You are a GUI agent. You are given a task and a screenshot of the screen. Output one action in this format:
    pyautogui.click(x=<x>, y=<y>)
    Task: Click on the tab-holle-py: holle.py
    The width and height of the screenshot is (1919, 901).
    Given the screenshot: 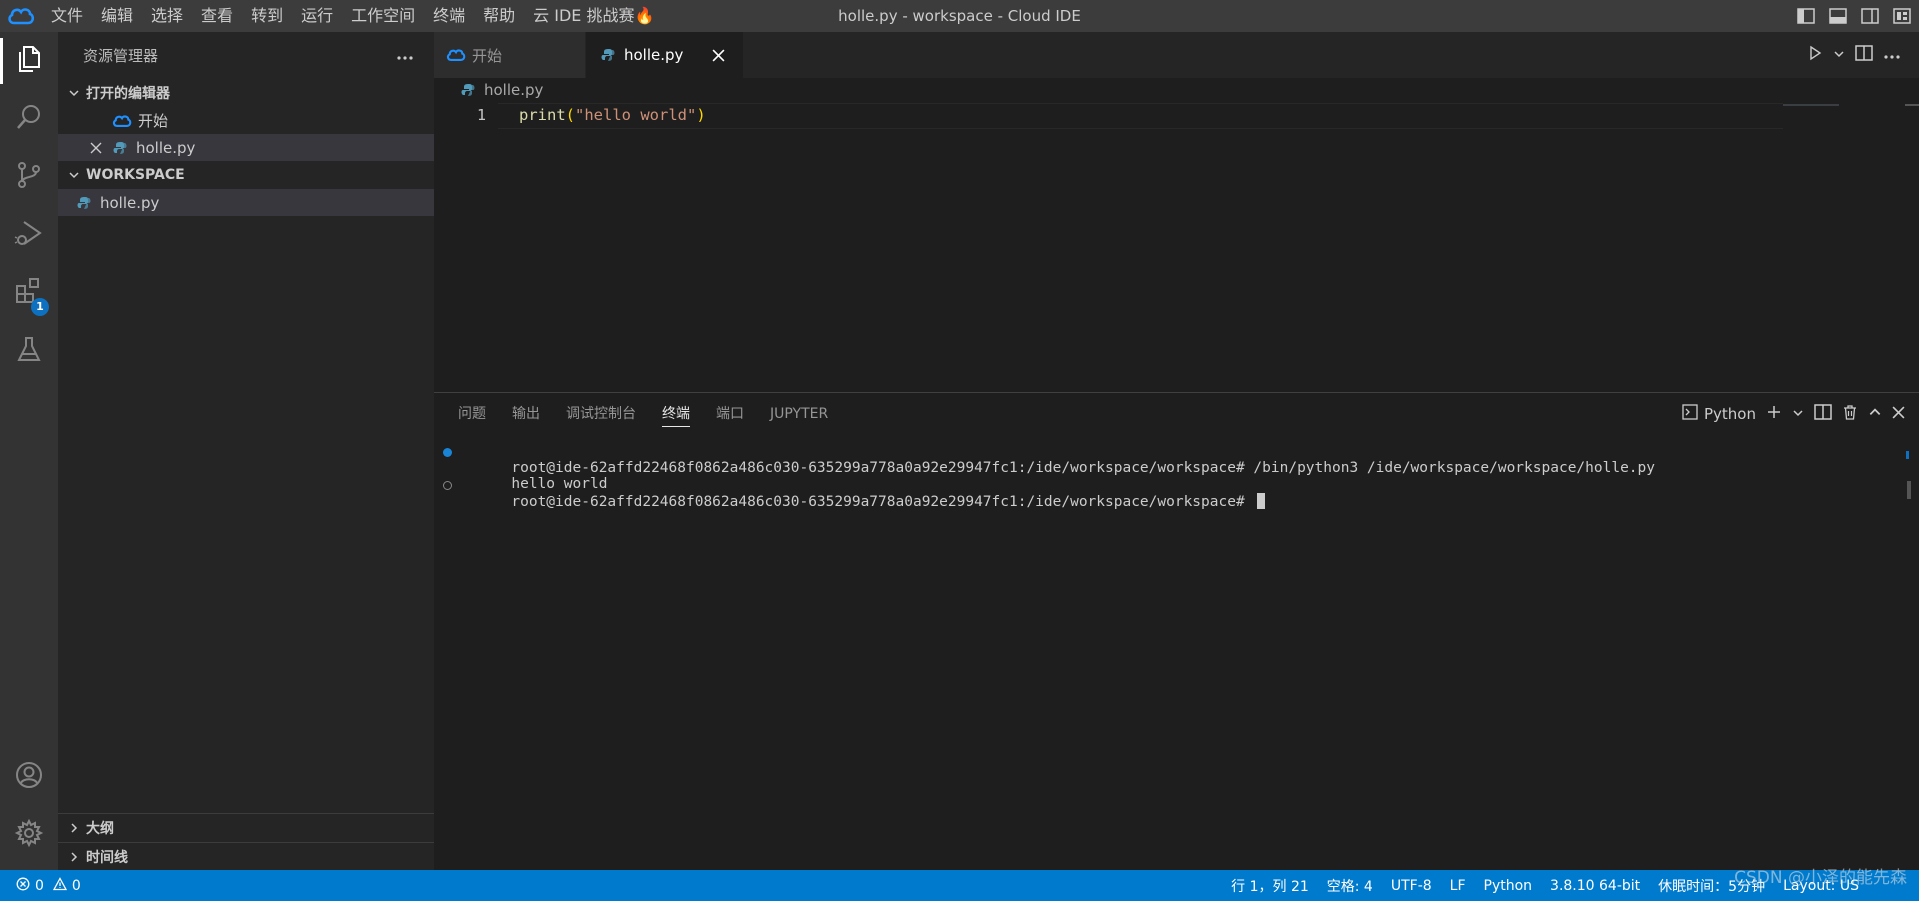 What is the action you would take?
    pyautogui.click(x=665, y=55)
    